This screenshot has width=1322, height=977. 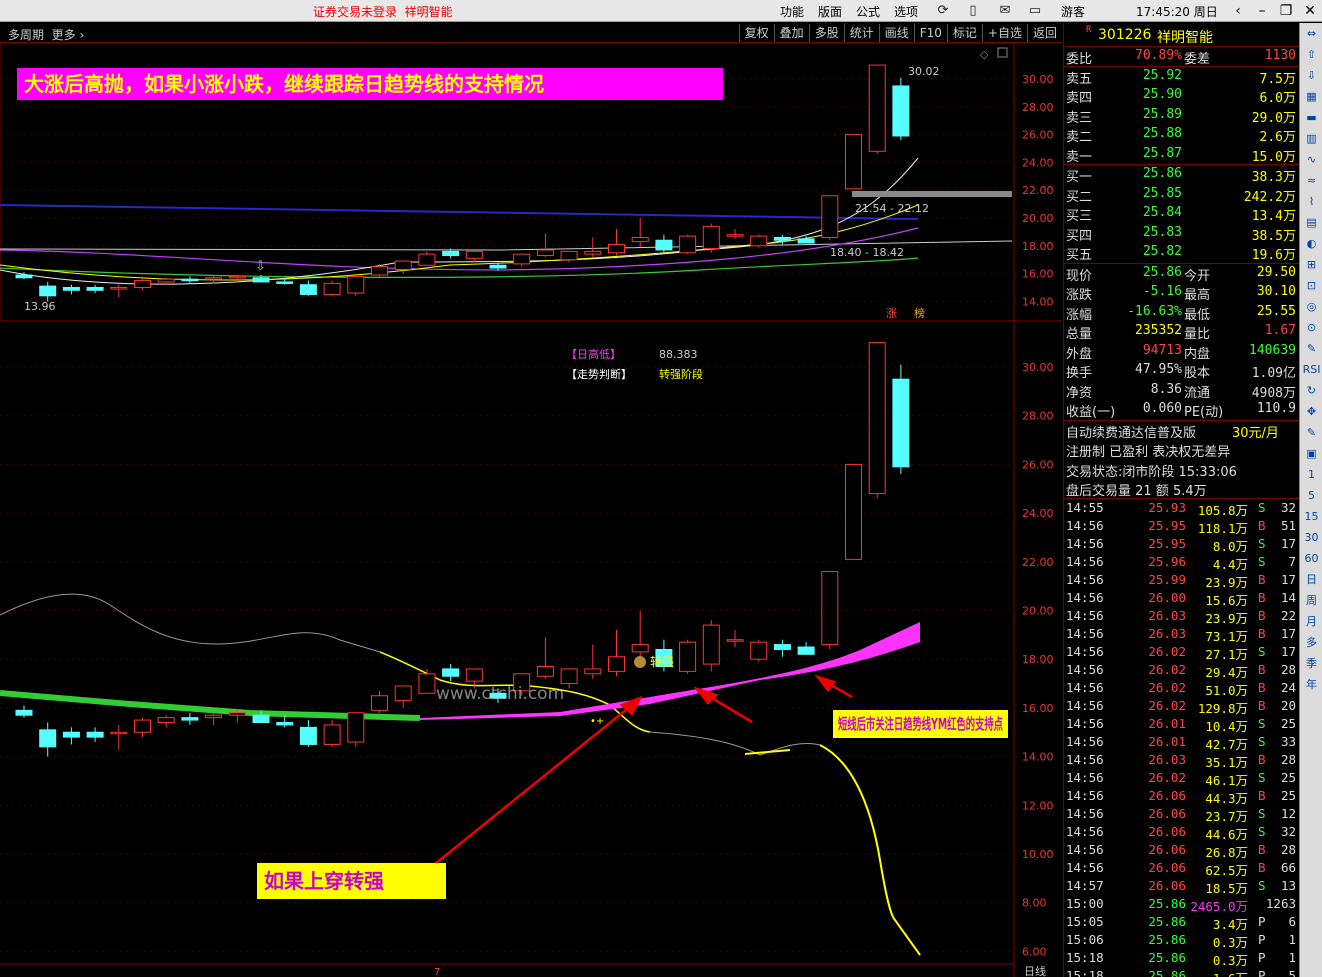 I want to click on side-tool-icon: ✥, so click(x=1311, y=411).